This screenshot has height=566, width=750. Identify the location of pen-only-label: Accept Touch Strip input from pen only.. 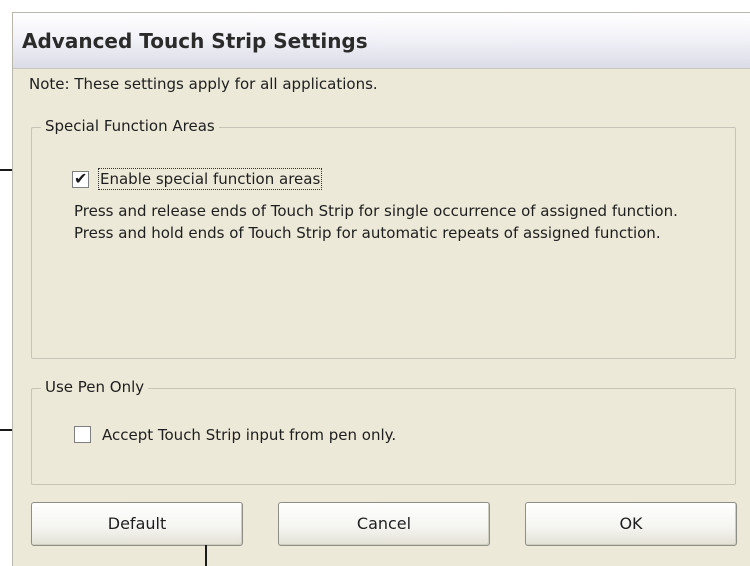
(249, 435).